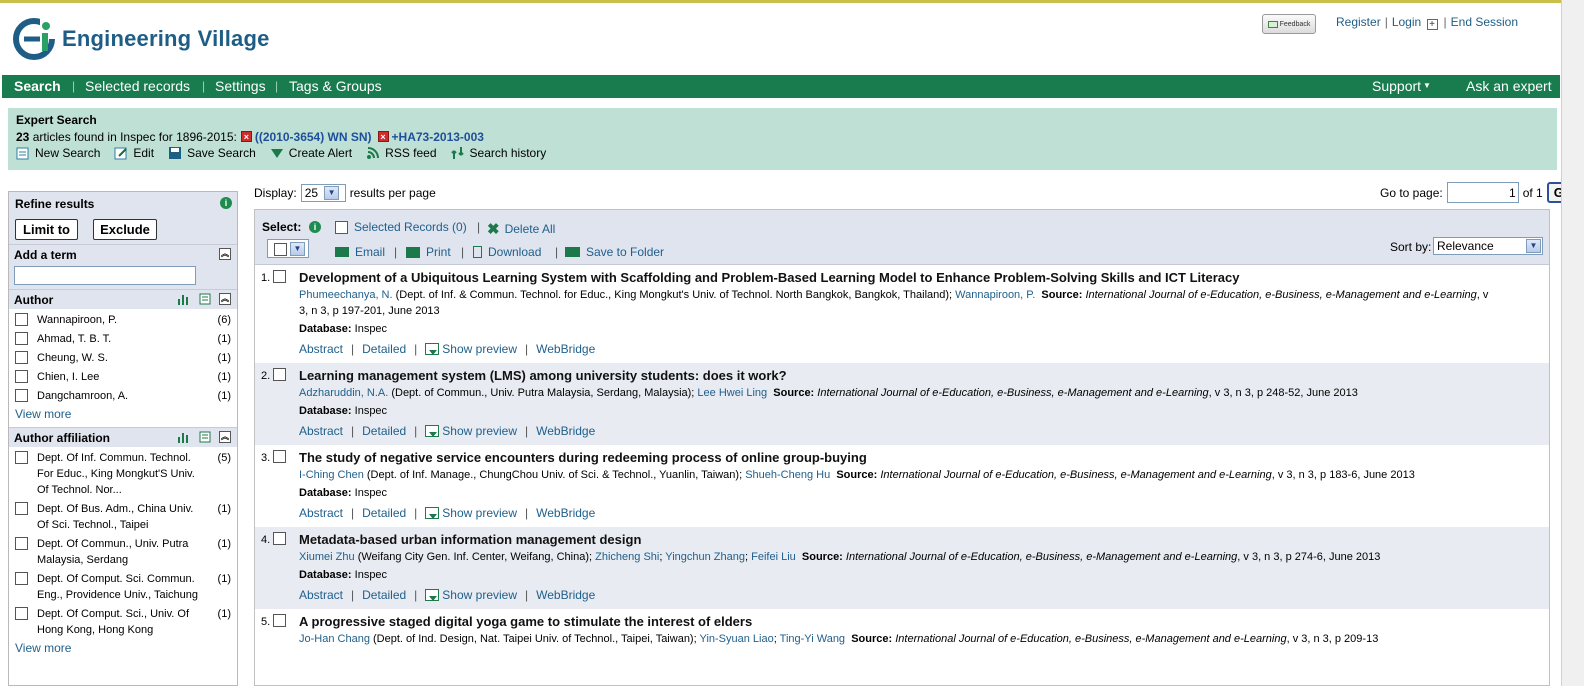  Describe the element at coordinates (327, 557) in the screenshot. I see `author-link: Xiumei Zhu` at that location.